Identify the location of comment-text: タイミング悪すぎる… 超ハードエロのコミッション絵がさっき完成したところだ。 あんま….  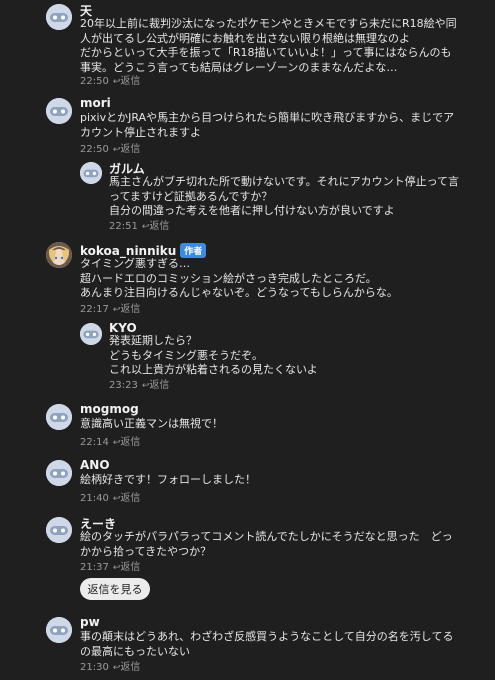
(239, 279).